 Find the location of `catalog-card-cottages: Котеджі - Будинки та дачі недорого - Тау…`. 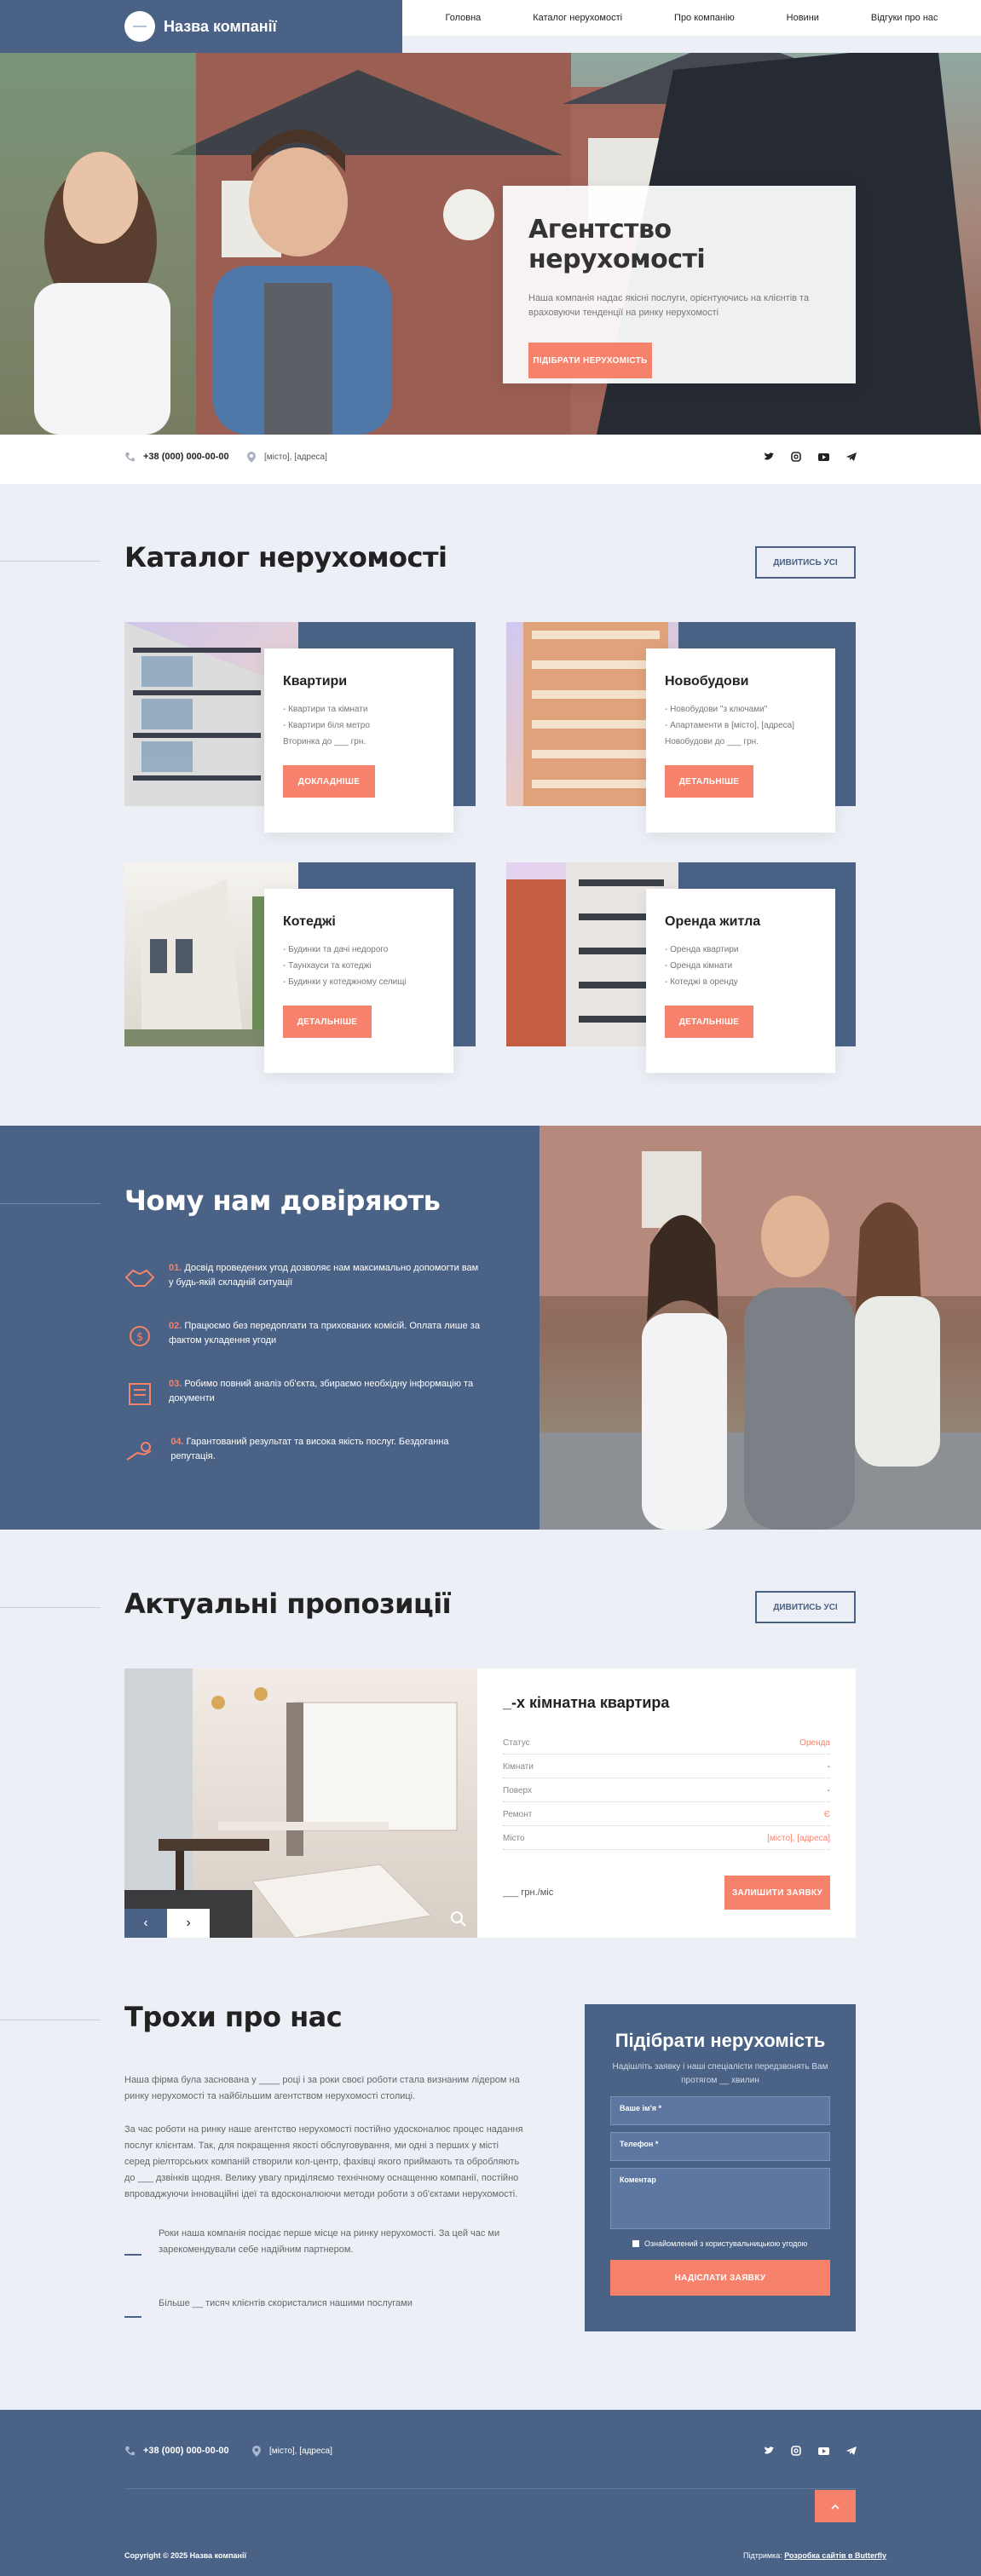

catalog-card-cottages: Котеджі - Будинки та дачі недорого - Тау… is located at coordinates (358, 981).